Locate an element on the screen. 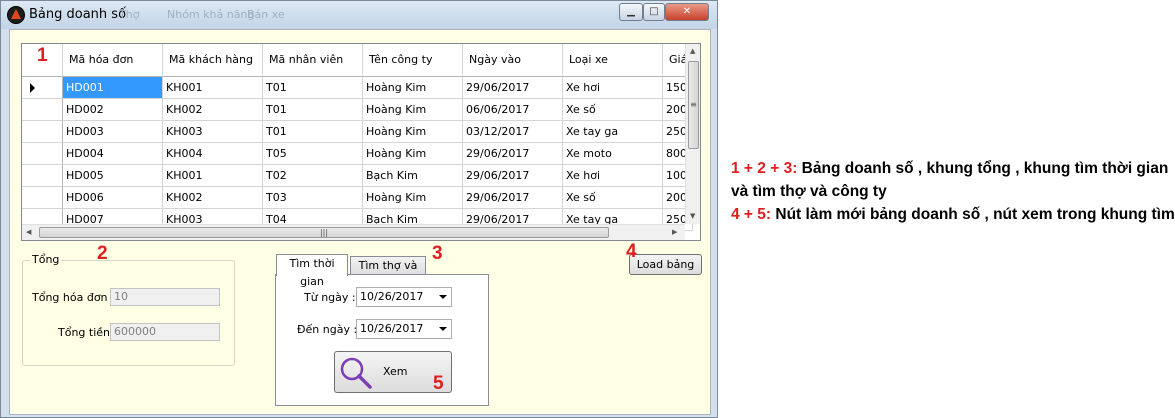 The width and height of the screenshot is (1175, 418). to-date-label: Đến ngày : is located at coordinates (327, 329).